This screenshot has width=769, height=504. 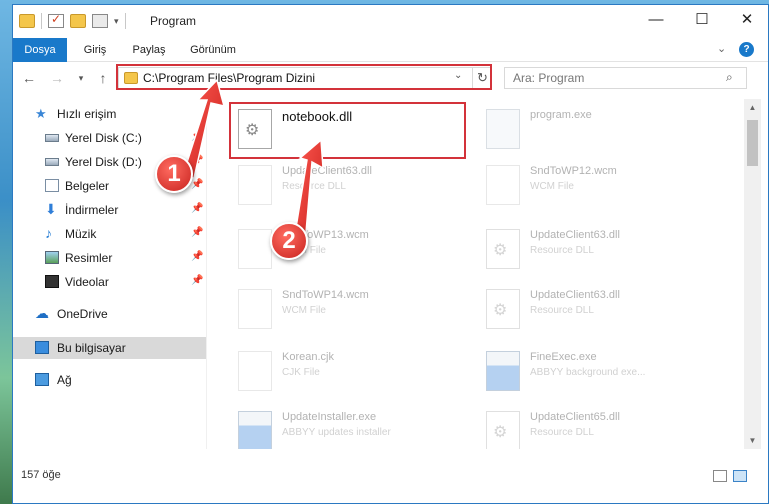 I want to click on step-2-badge: 2, so click(x=289, y=241).